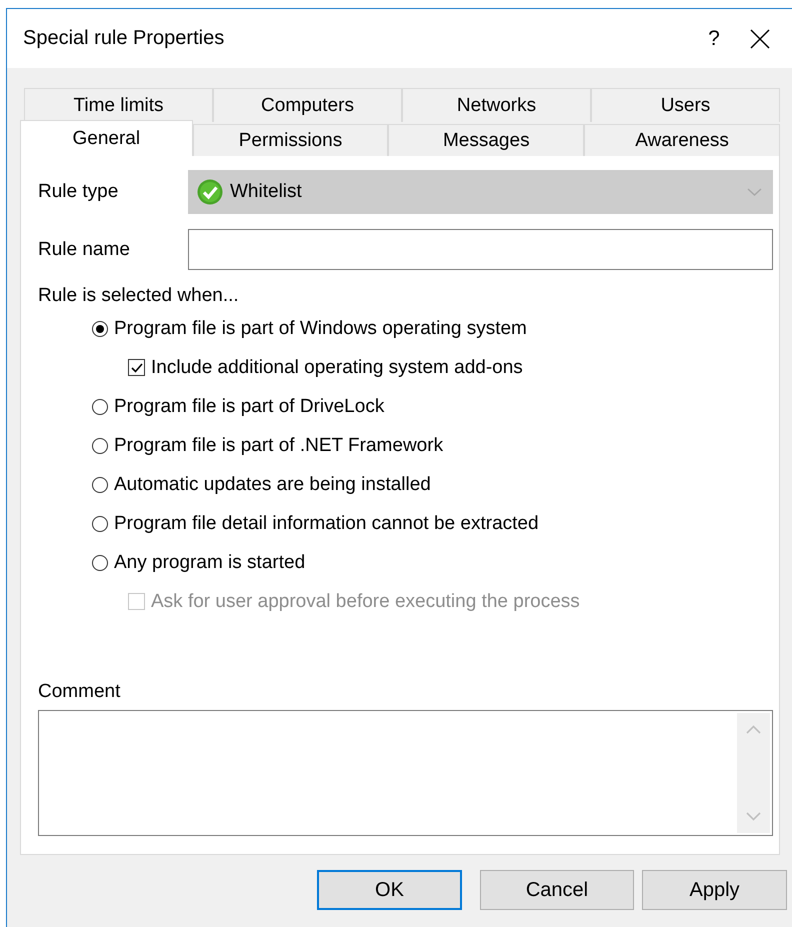 The width and height of the screenshot is (792, 927). What do you see at coordinates (79, 192) in the screenshot?
I see `field-label: Rule type` at bounding box center [79, 192].